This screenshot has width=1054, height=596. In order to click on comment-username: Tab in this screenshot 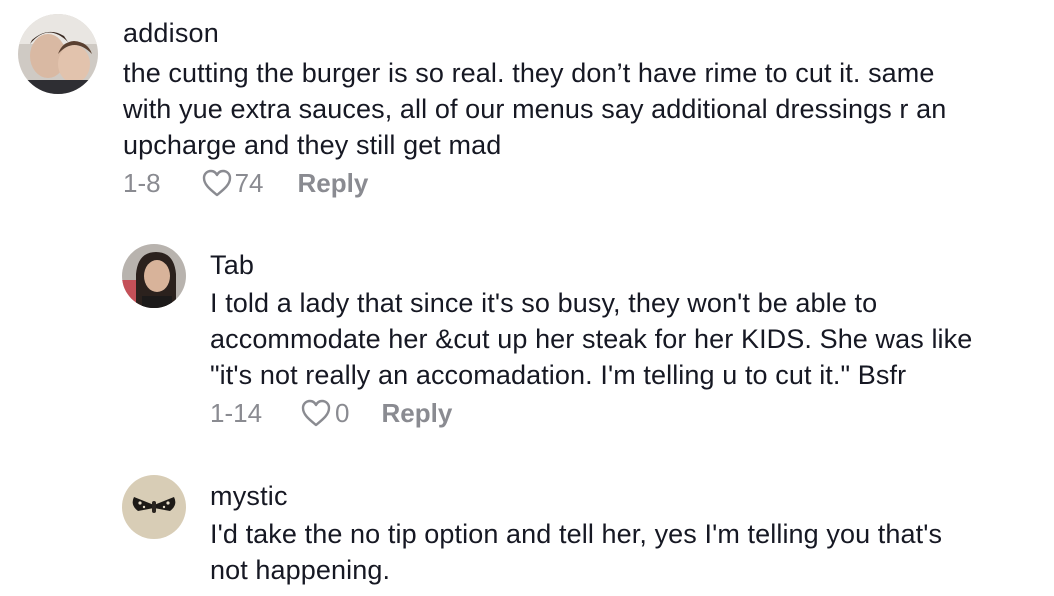, I will do `click(591, 265)`.